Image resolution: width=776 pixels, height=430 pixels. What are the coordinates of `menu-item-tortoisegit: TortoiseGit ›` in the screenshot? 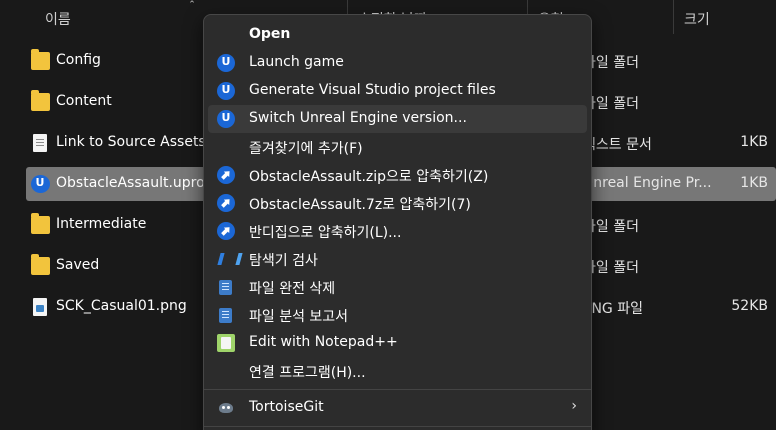 It's located at (397, 408).